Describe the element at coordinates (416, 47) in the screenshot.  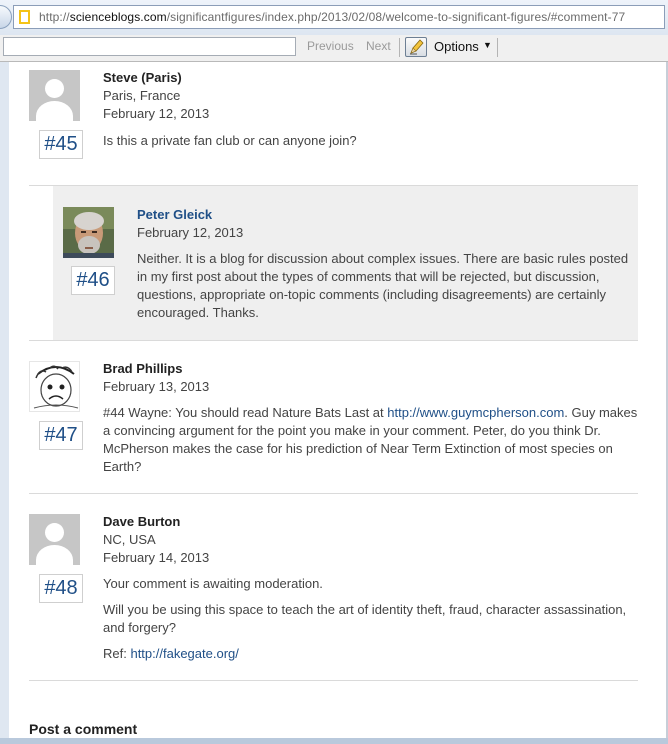
I see `pencil-icon` at that location.